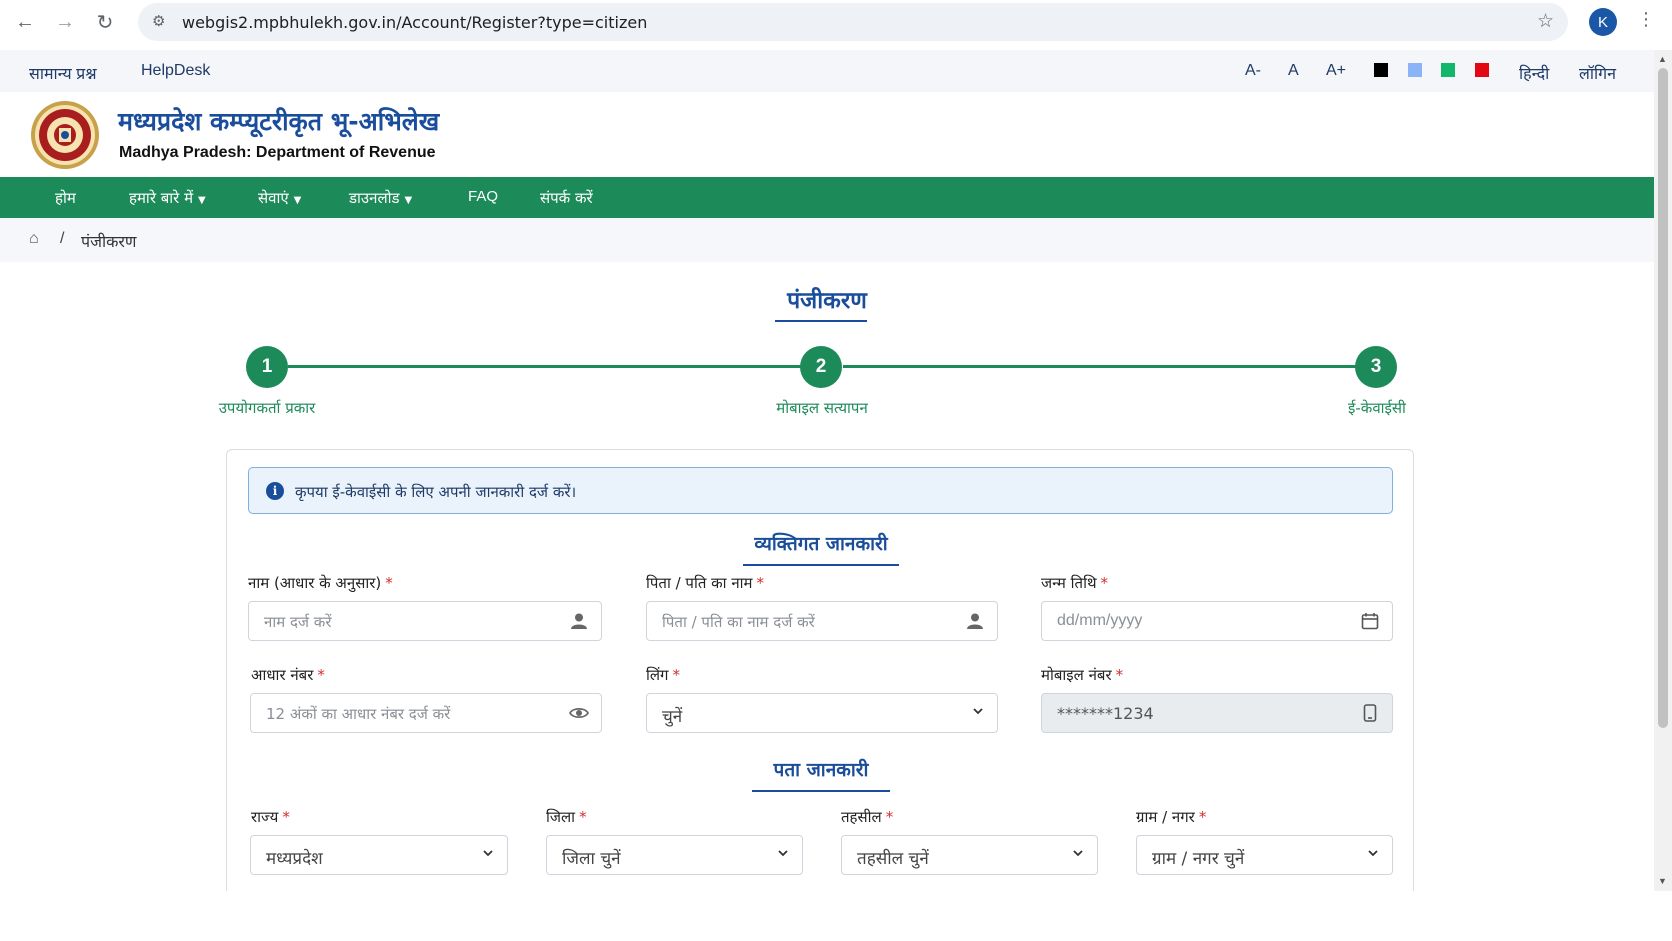  What do you see at coordinates (425, 621) in the screenshot?
I see `name-input: नाम दर्ज करें` at bounding box center [425, 621].